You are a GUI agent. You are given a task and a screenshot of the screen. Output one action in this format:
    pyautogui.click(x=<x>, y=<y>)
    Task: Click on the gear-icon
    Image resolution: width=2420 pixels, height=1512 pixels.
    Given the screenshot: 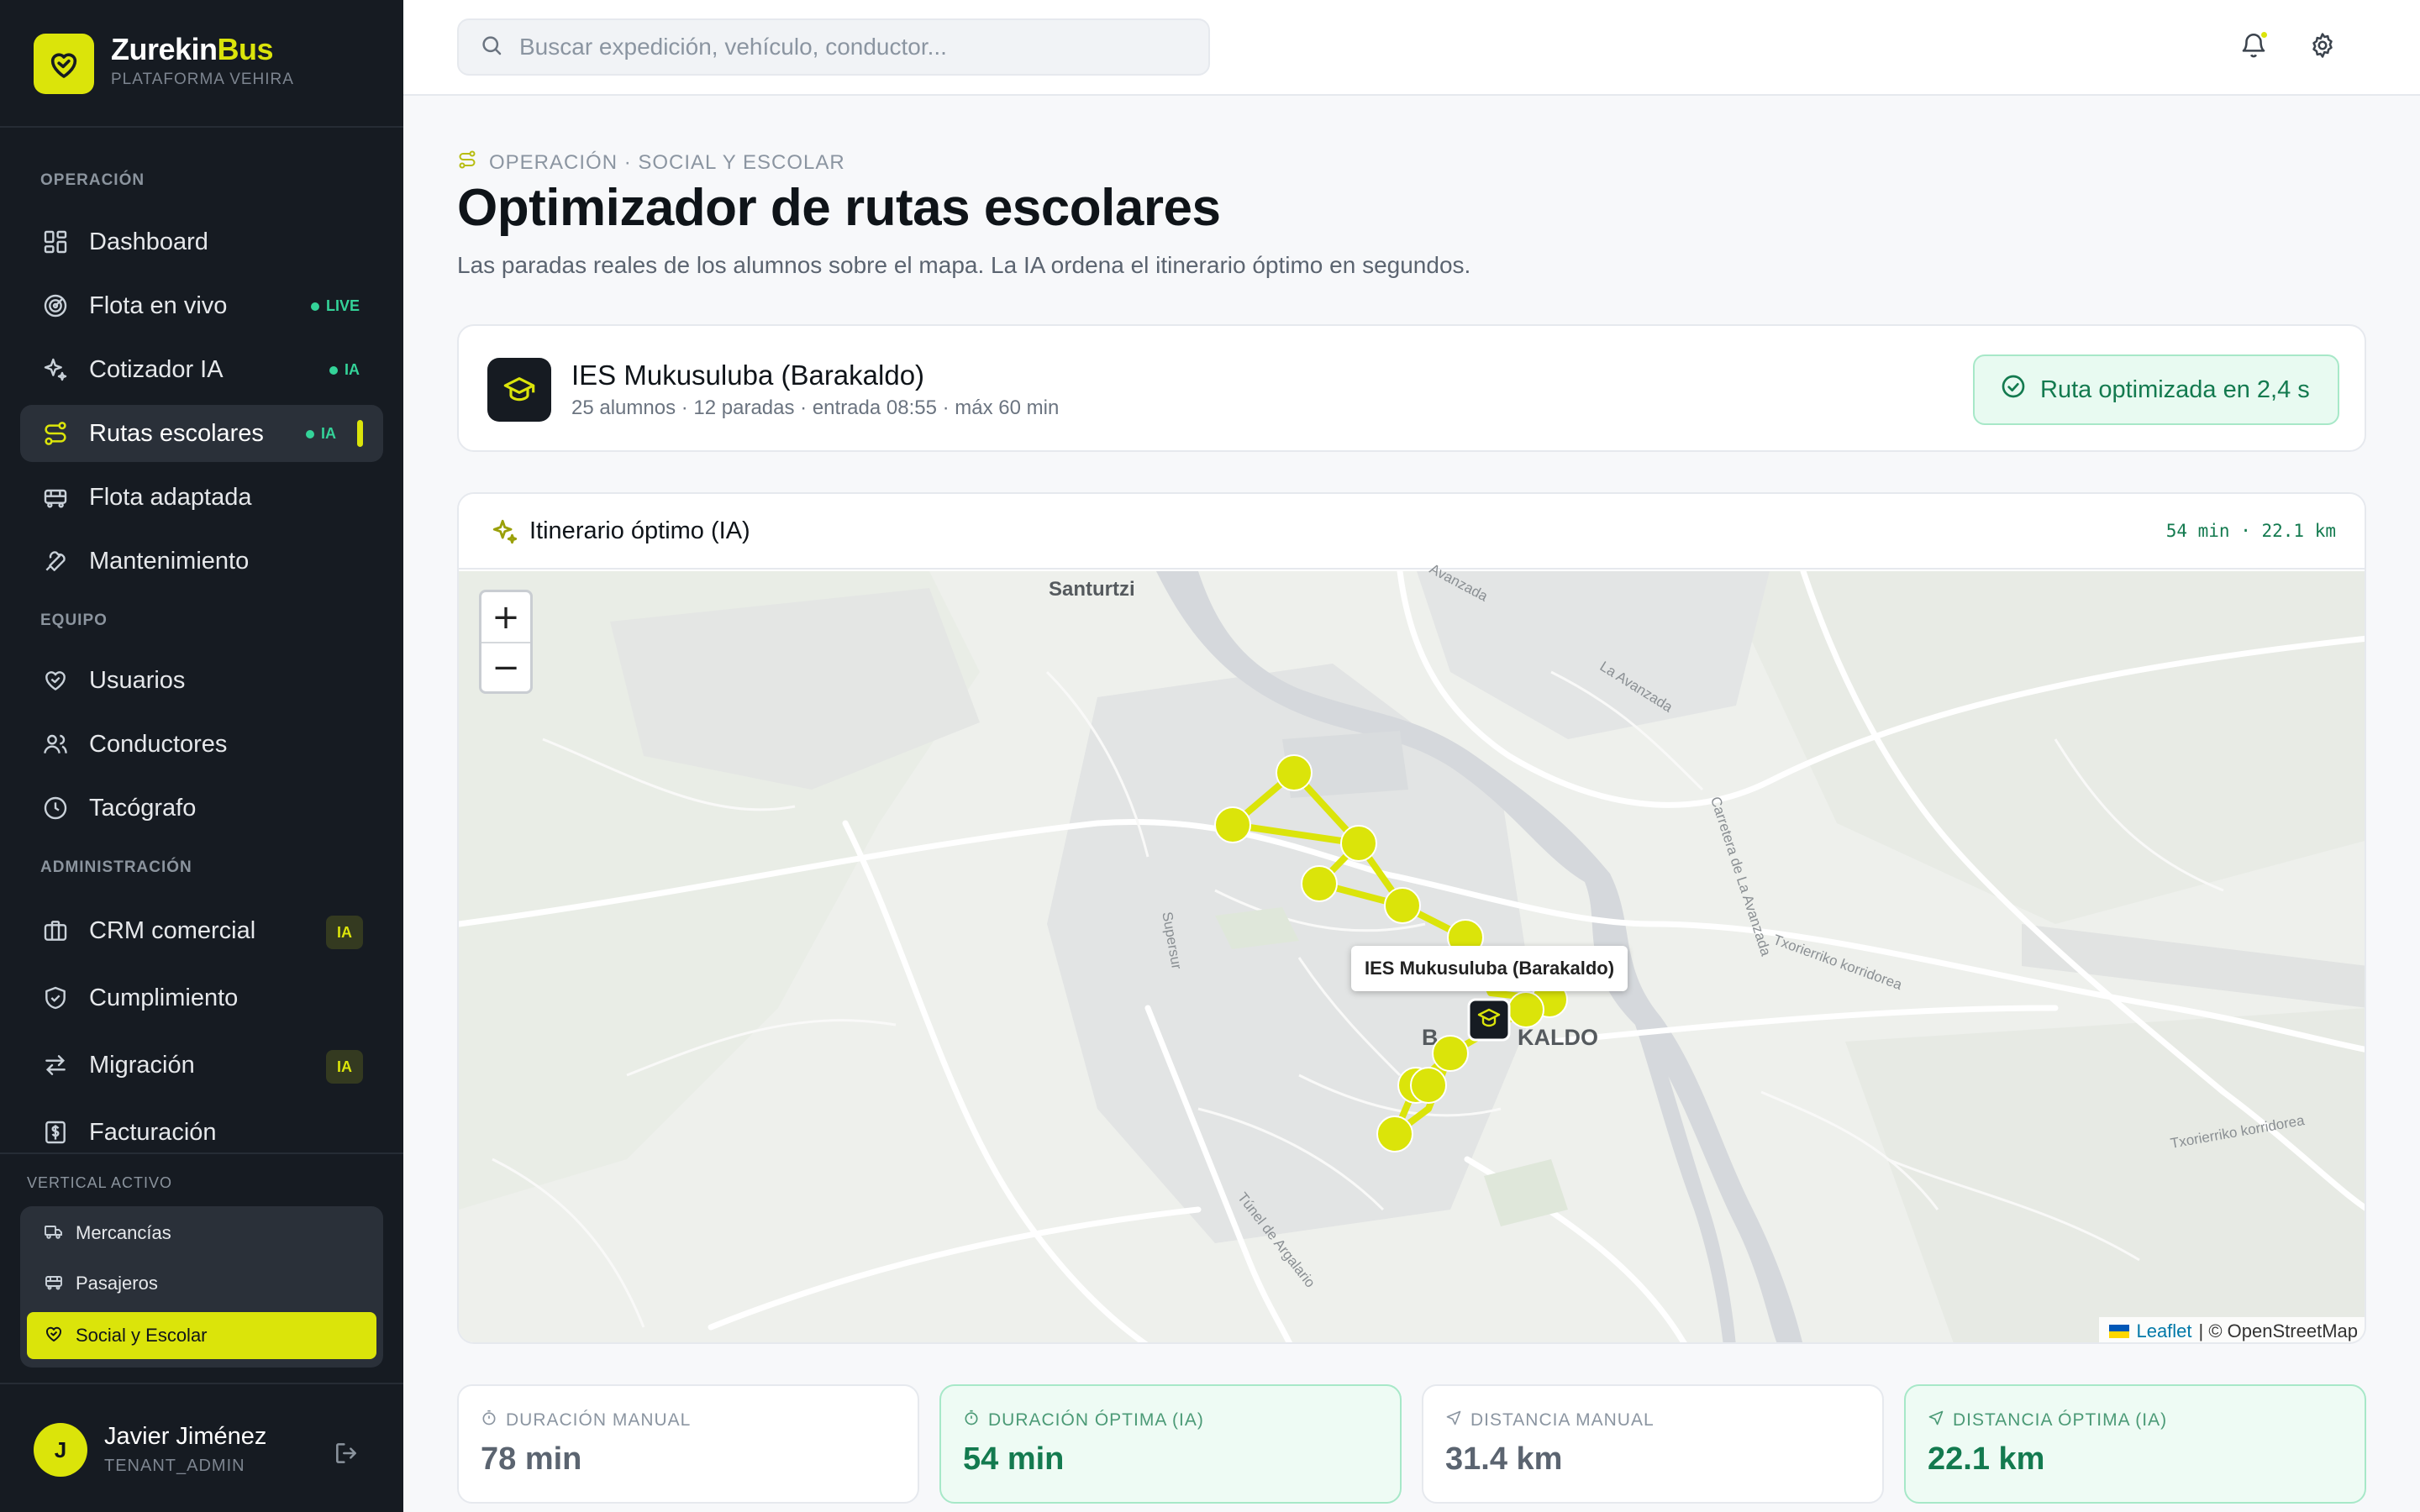 What is the action you would take?
    pyautogui.click(x=2323, y=47)
    